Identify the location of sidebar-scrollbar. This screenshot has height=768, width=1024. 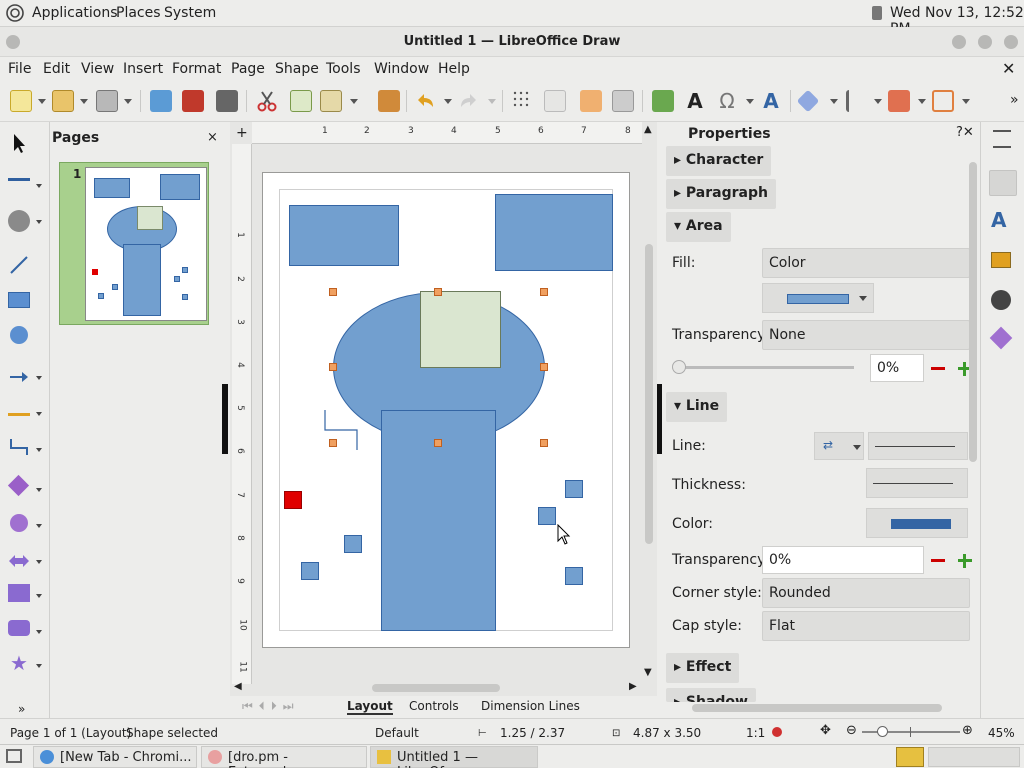
(973, 429).